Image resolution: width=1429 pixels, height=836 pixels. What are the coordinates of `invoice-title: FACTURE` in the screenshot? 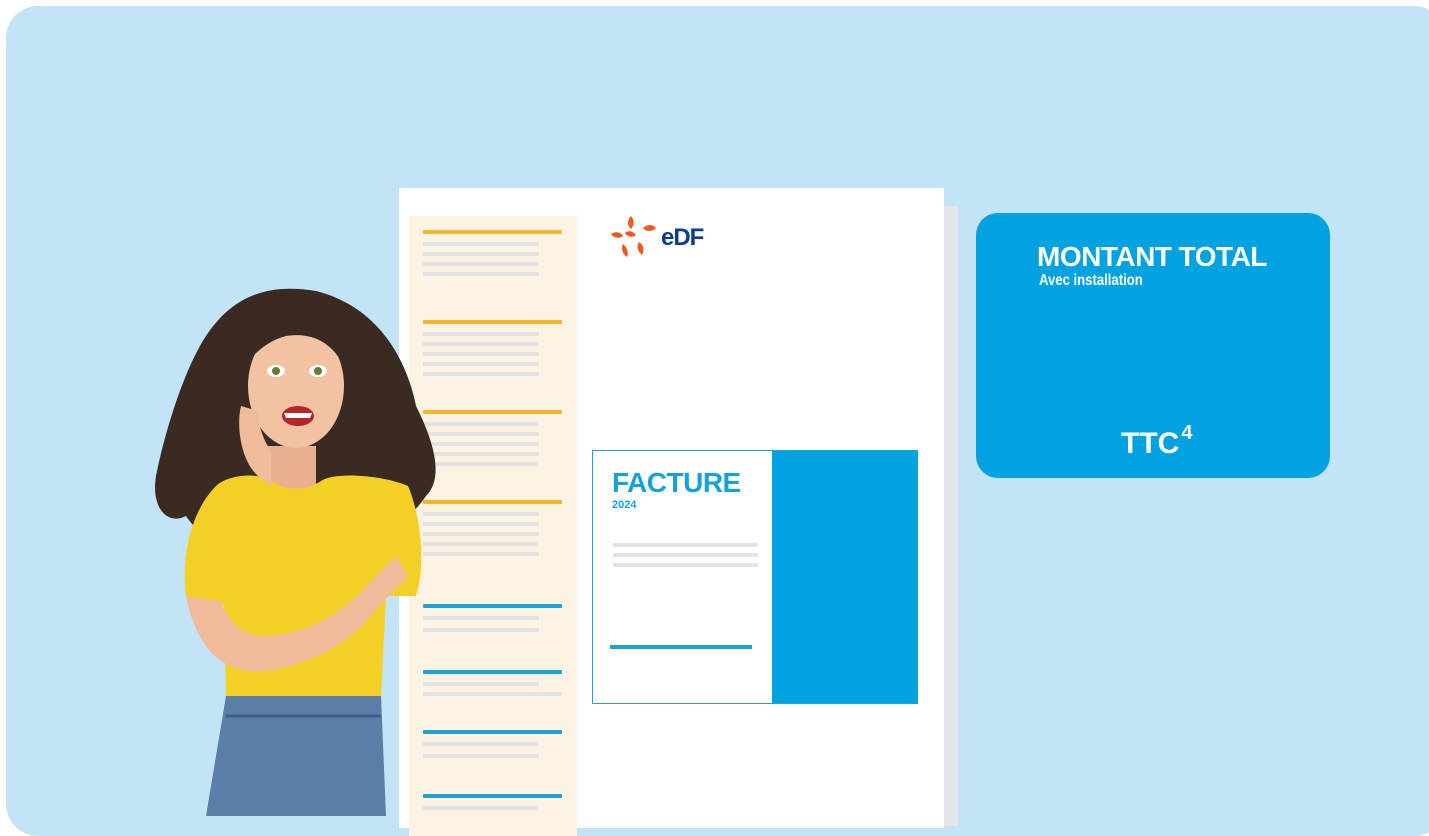 It's located at (676, 482).